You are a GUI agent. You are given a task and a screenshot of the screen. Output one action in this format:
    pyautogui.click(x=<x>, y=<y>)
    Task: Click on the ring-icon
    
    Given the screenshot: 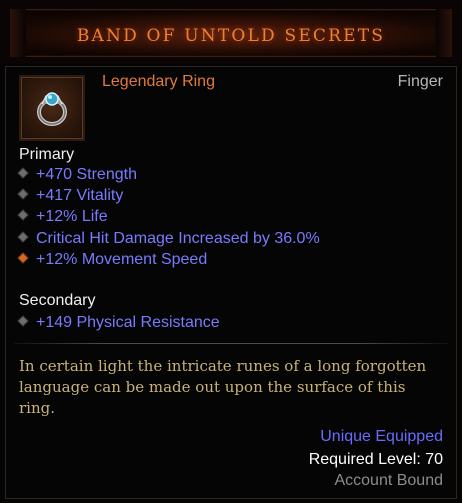 What is the action you would take?
    pyautogui.click(x=52, y=108)
    